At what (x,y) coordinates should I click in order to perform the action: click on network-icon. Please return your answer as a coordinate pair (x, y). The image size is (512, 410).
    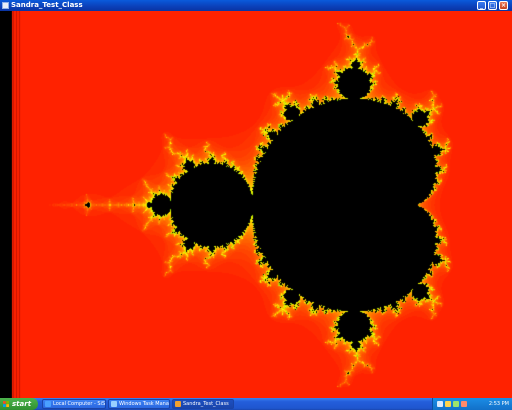
    Looking at the image, I should click on (440, 404).